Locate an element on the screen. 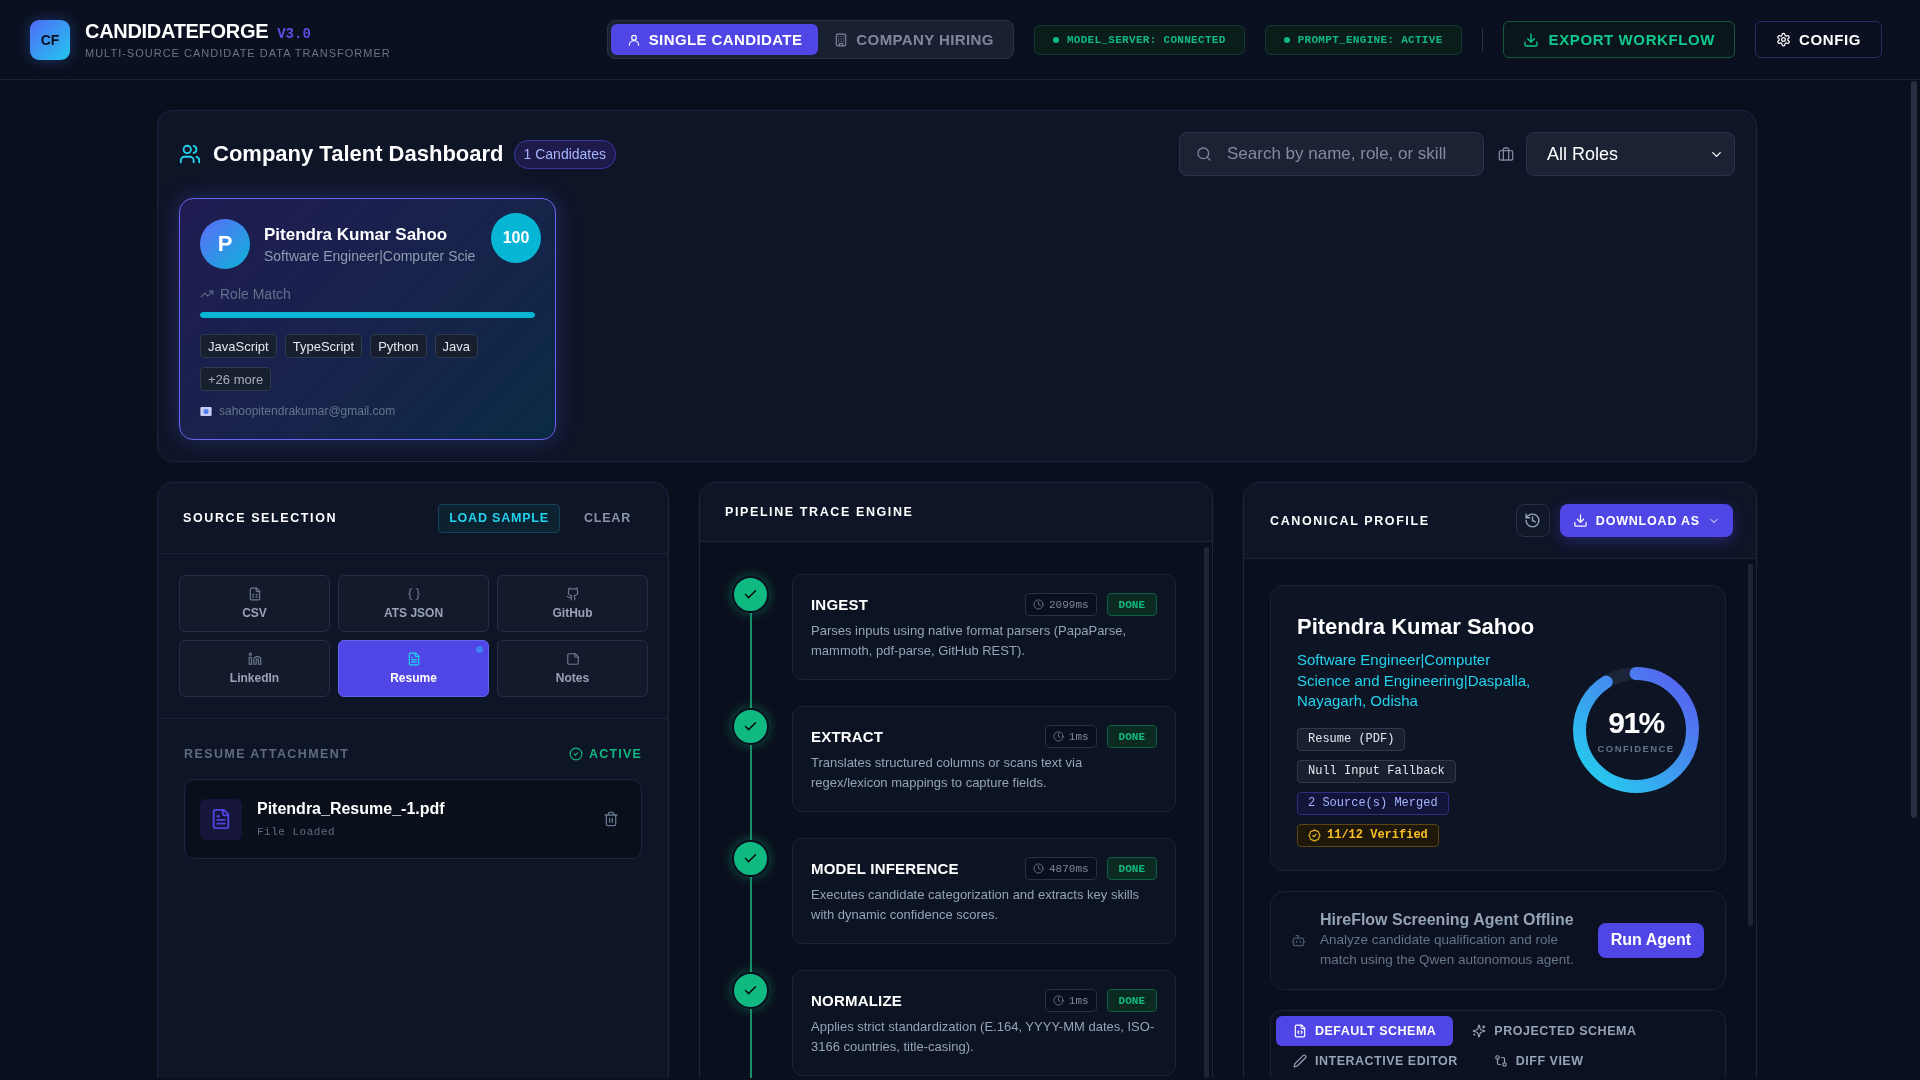 The image size is (1920, 1080). file-name: Pitendra_Resume_-1.pdf is located at coordinates (351, 809).